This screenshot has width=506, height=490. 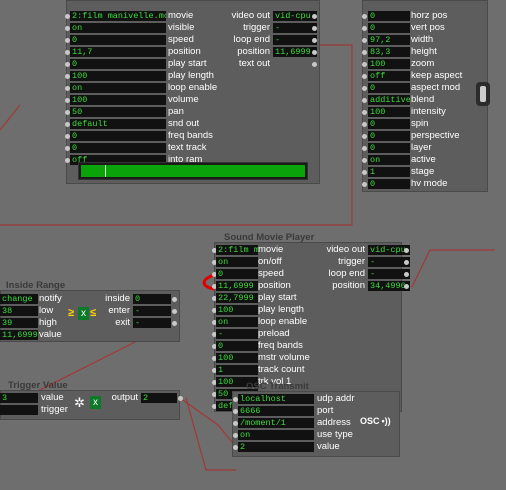 I want to click on input-label: udp addr, so click(x=336, y=398).